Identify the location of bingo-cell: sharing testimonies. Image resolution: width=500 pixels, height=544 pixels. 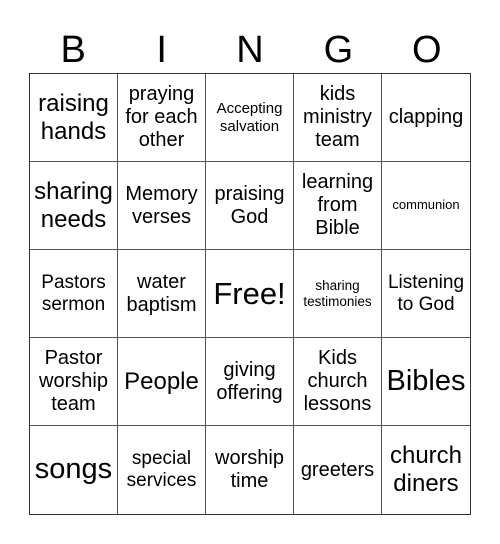
(338, 294).